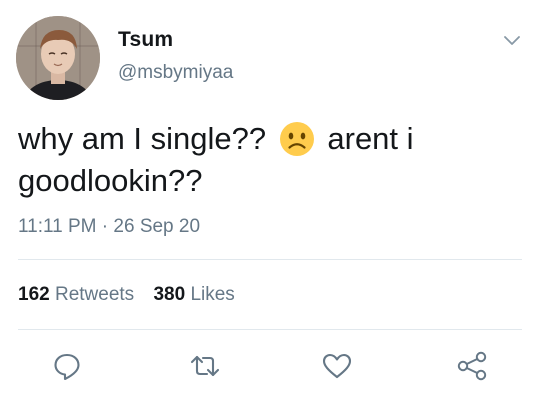  I want to click on share-icon, so click(472, 366).